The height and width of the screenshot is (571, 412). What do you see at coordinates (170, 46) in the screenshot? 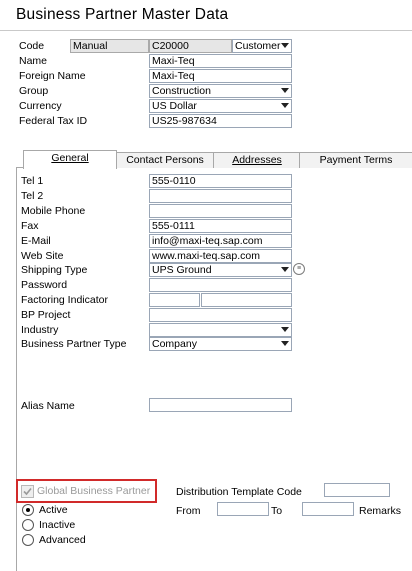
I see `code-value: C20000` at bounding box center [170, 46].